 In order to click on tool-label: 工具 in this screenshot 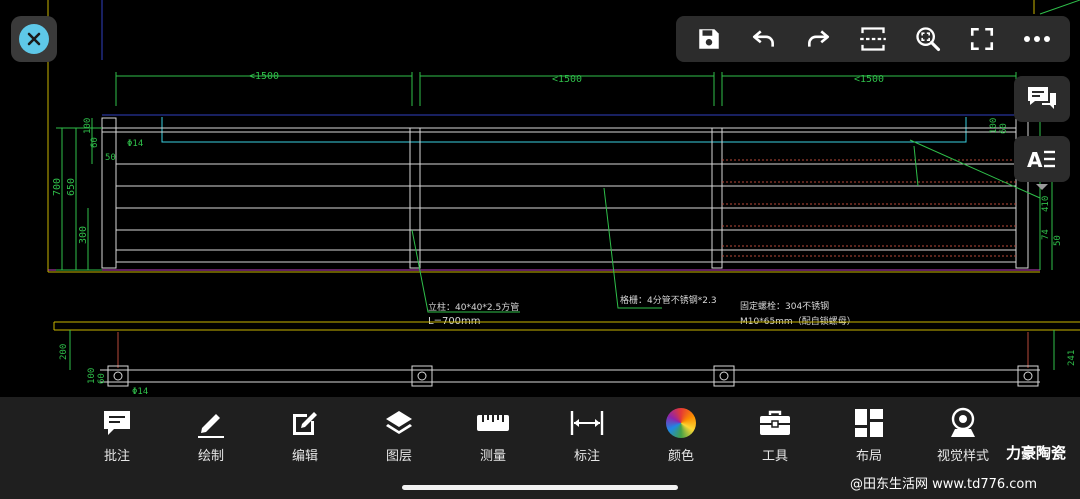, I will do `click(774, 456)`.